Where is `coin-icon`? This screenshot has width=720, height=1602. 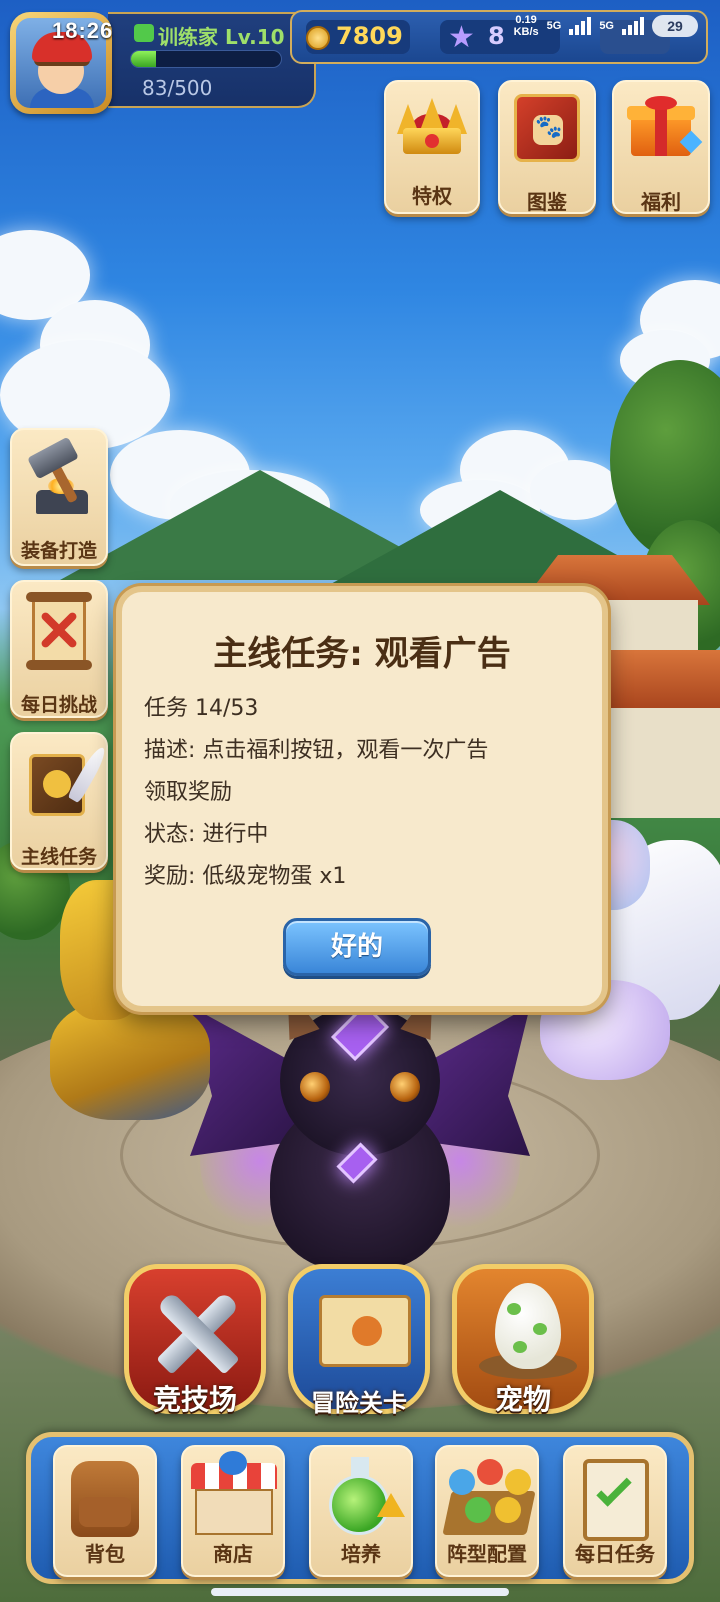
coin-icon is located at coordinates (318, 38).